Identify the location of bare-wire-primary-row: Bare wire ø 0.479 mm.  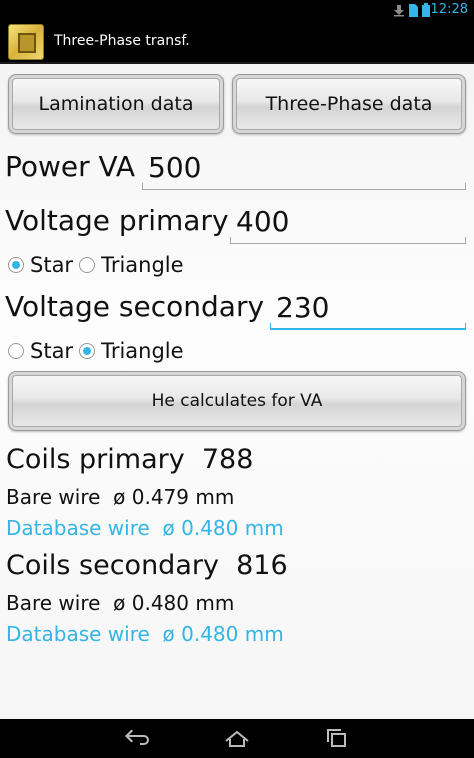
(120, 497).